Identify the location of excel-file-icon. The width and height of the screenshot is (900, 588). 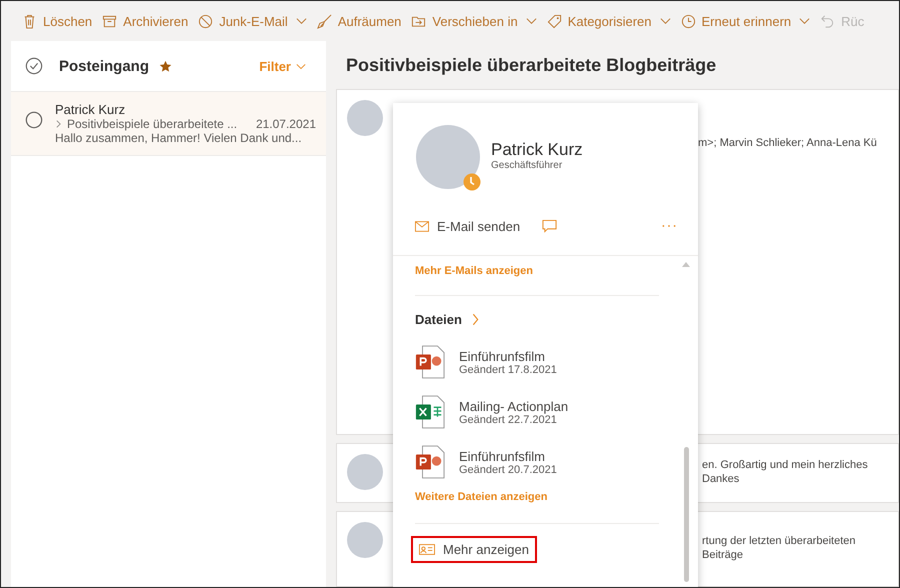
(430, 412).